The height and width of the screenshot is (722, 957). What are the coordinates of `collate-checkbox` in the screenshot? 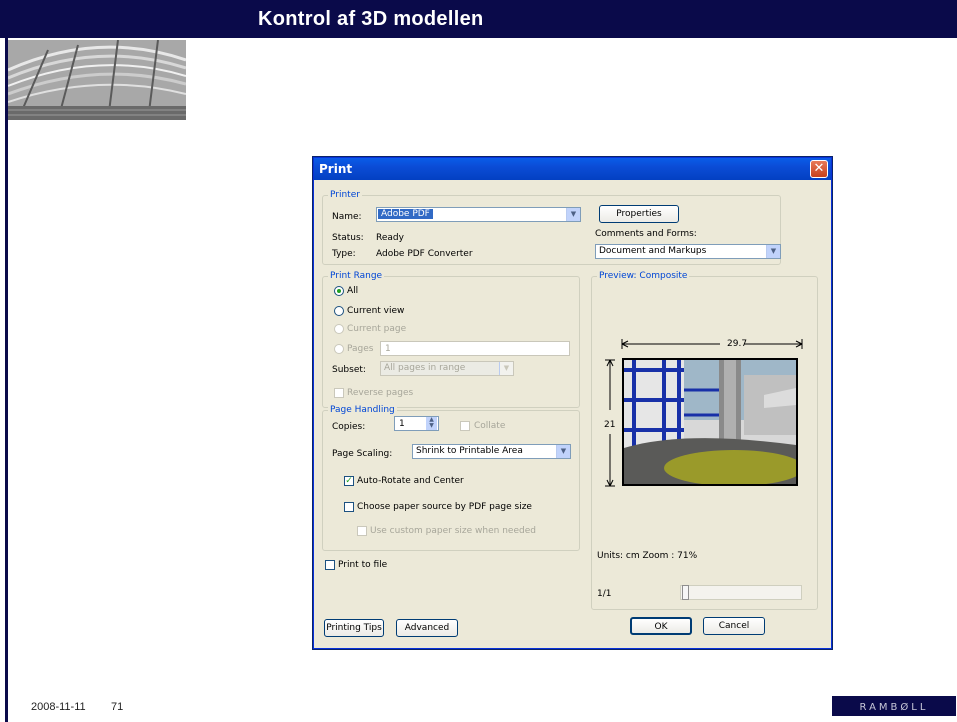 It's located at (465, 426).